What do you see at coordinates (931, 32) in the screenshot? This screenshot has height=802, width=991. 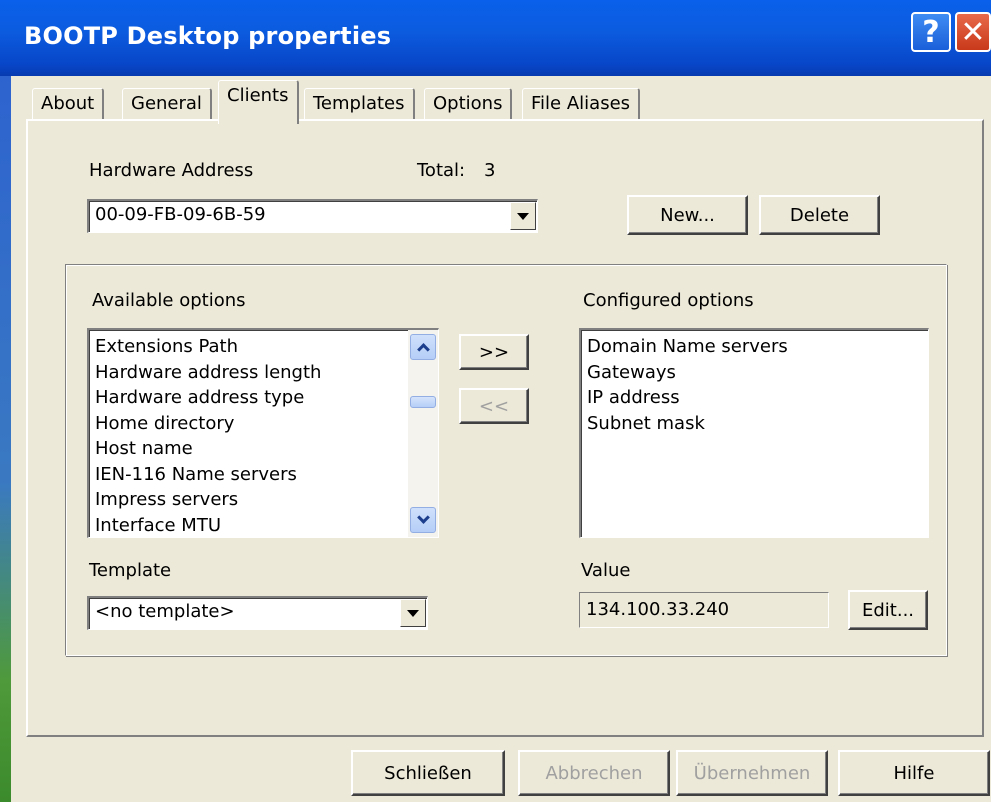 I see `help-icon: ?` at bounding box center [931, 32].